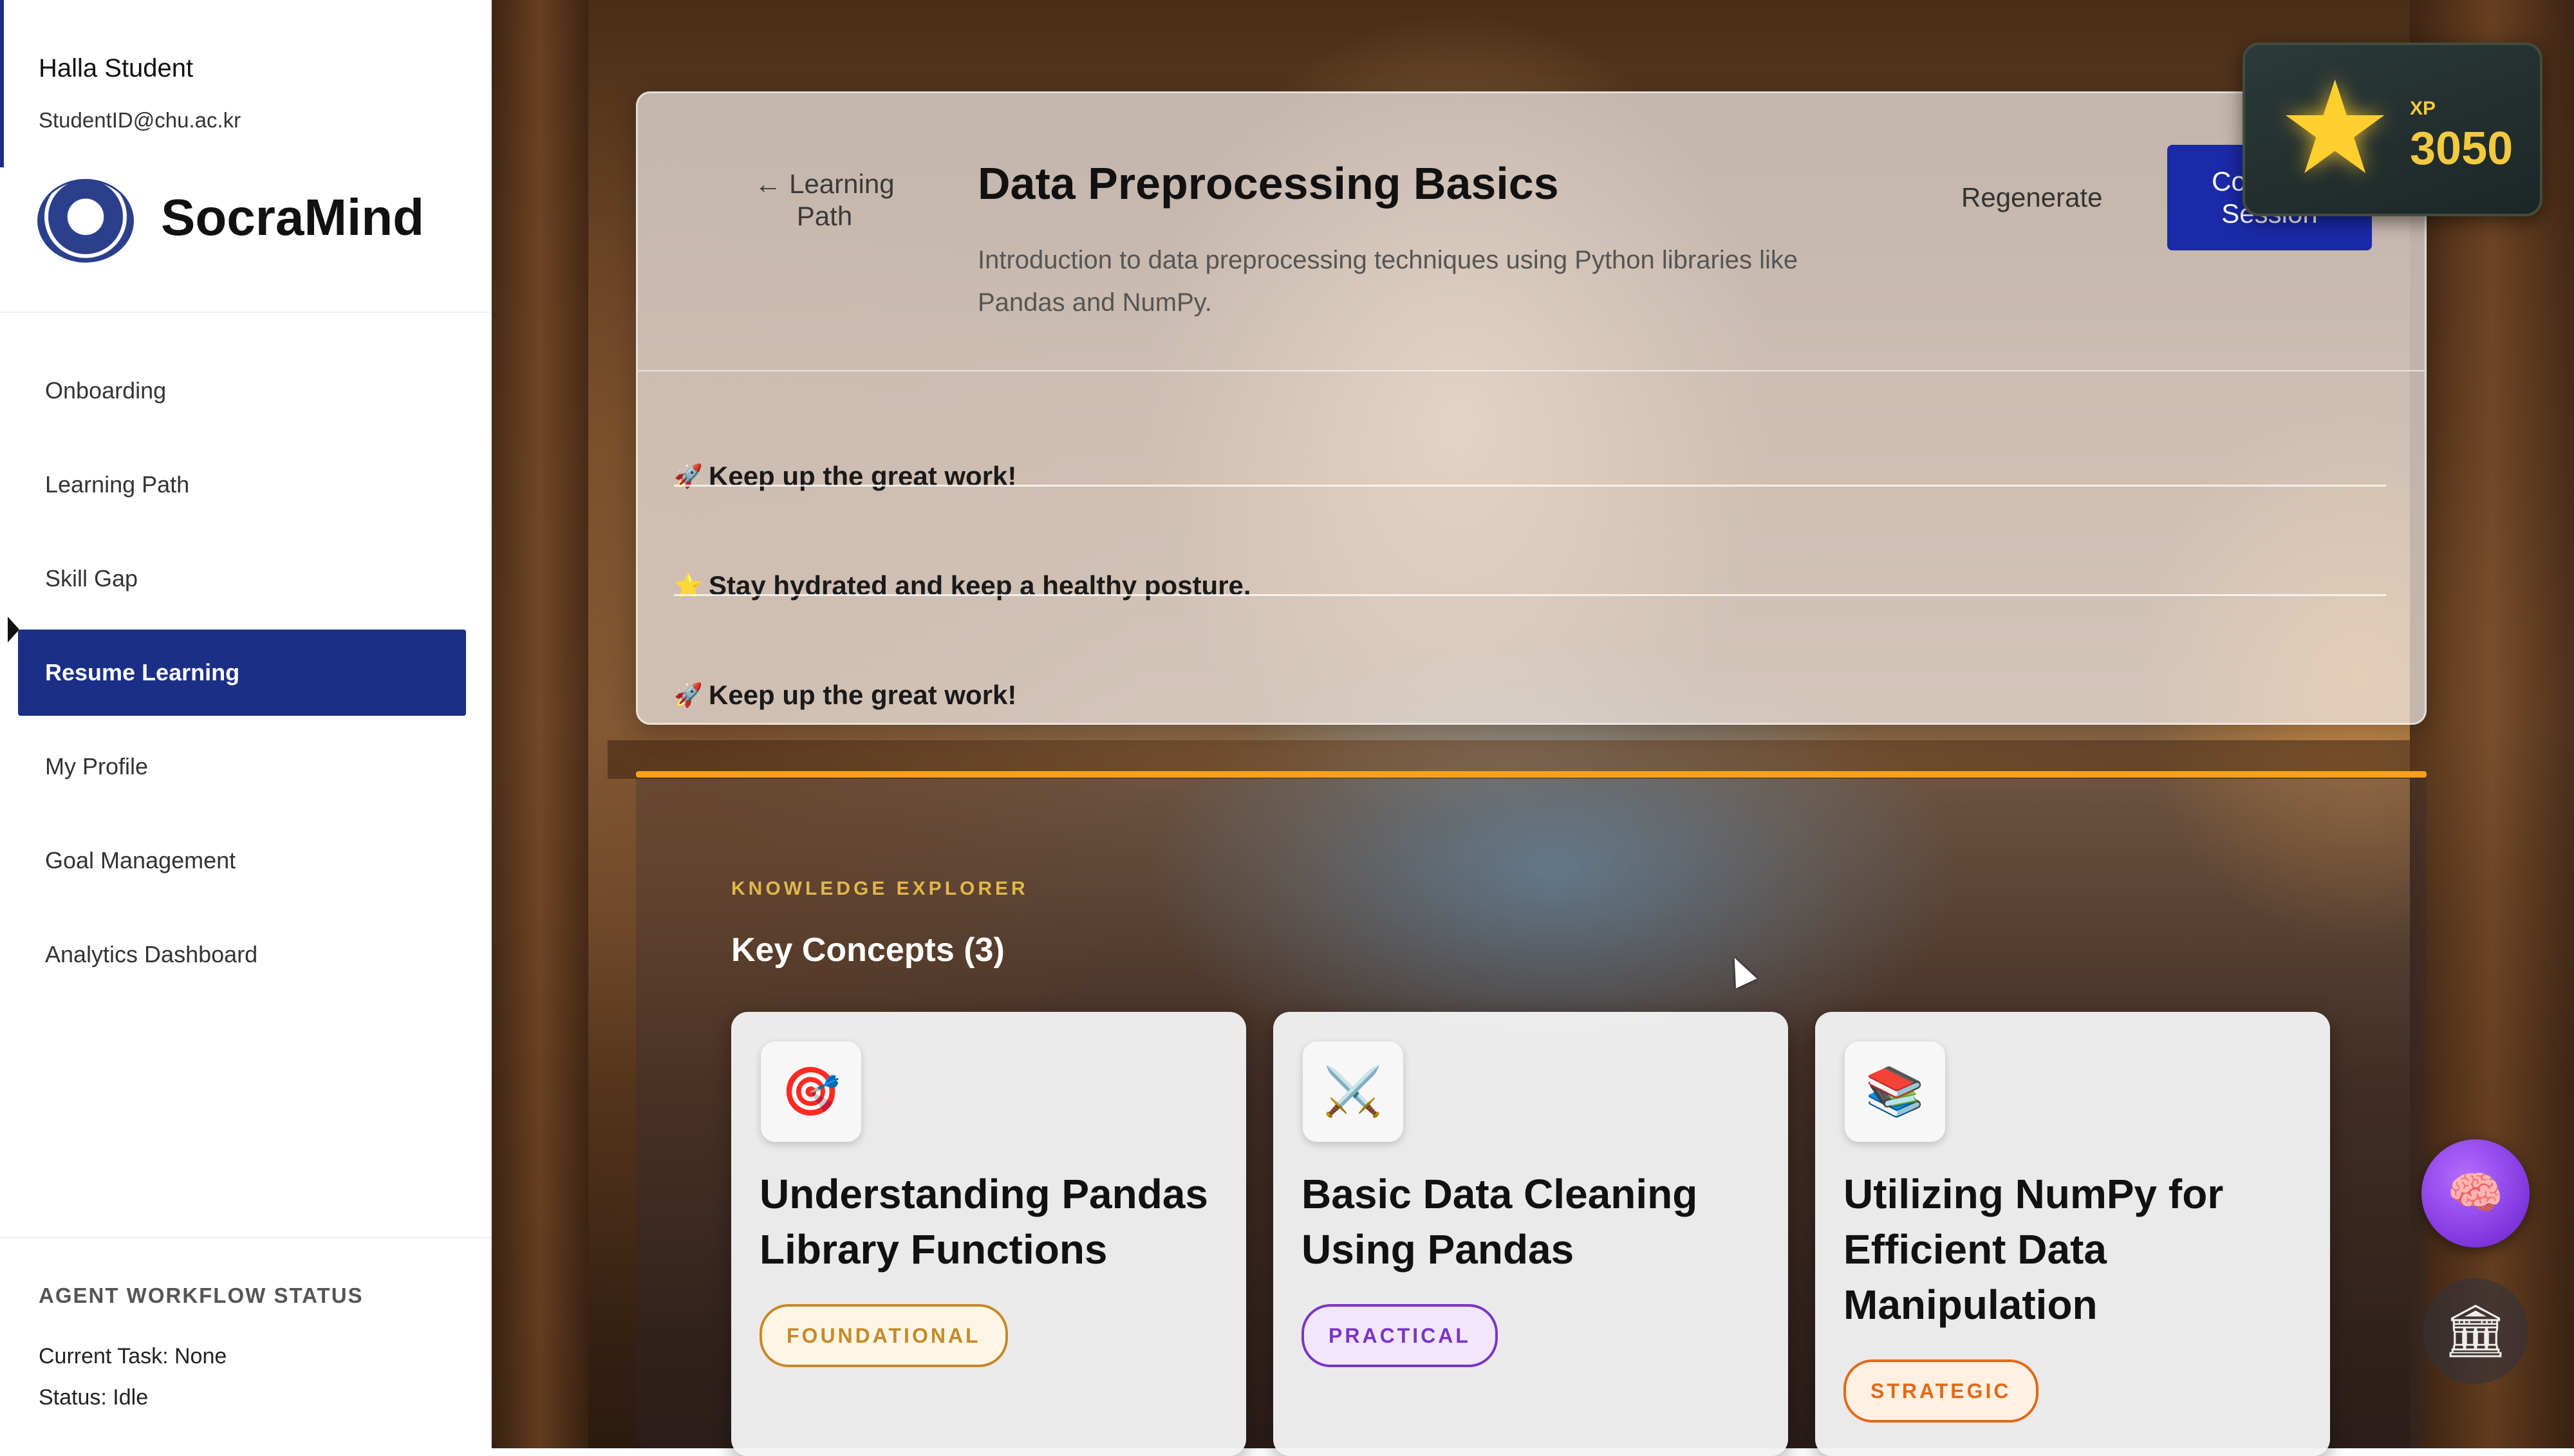 The image size is (2574, 1456). What do you see at coordinates (242, 391) in the screenshot?
I see `sidebar-item-onboarding: Onboarding` at bounding box center [242, 391].